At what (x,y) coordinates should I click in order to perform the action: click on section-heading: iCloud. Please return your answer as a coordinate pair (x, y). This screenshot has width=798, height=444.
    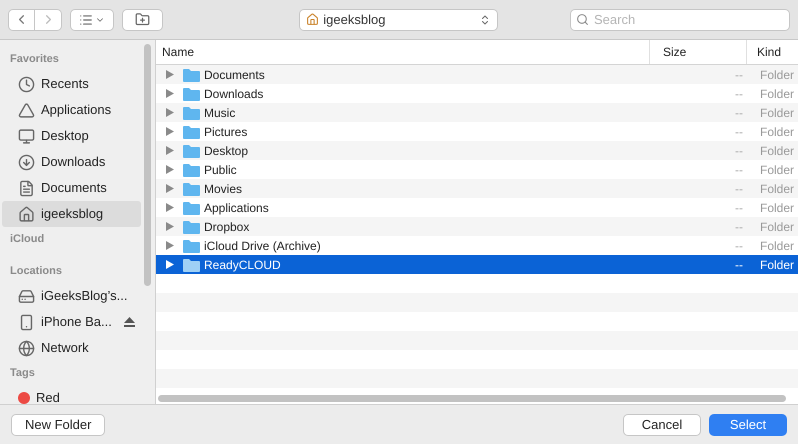
    Looking at the image, I should click on (27, 239).